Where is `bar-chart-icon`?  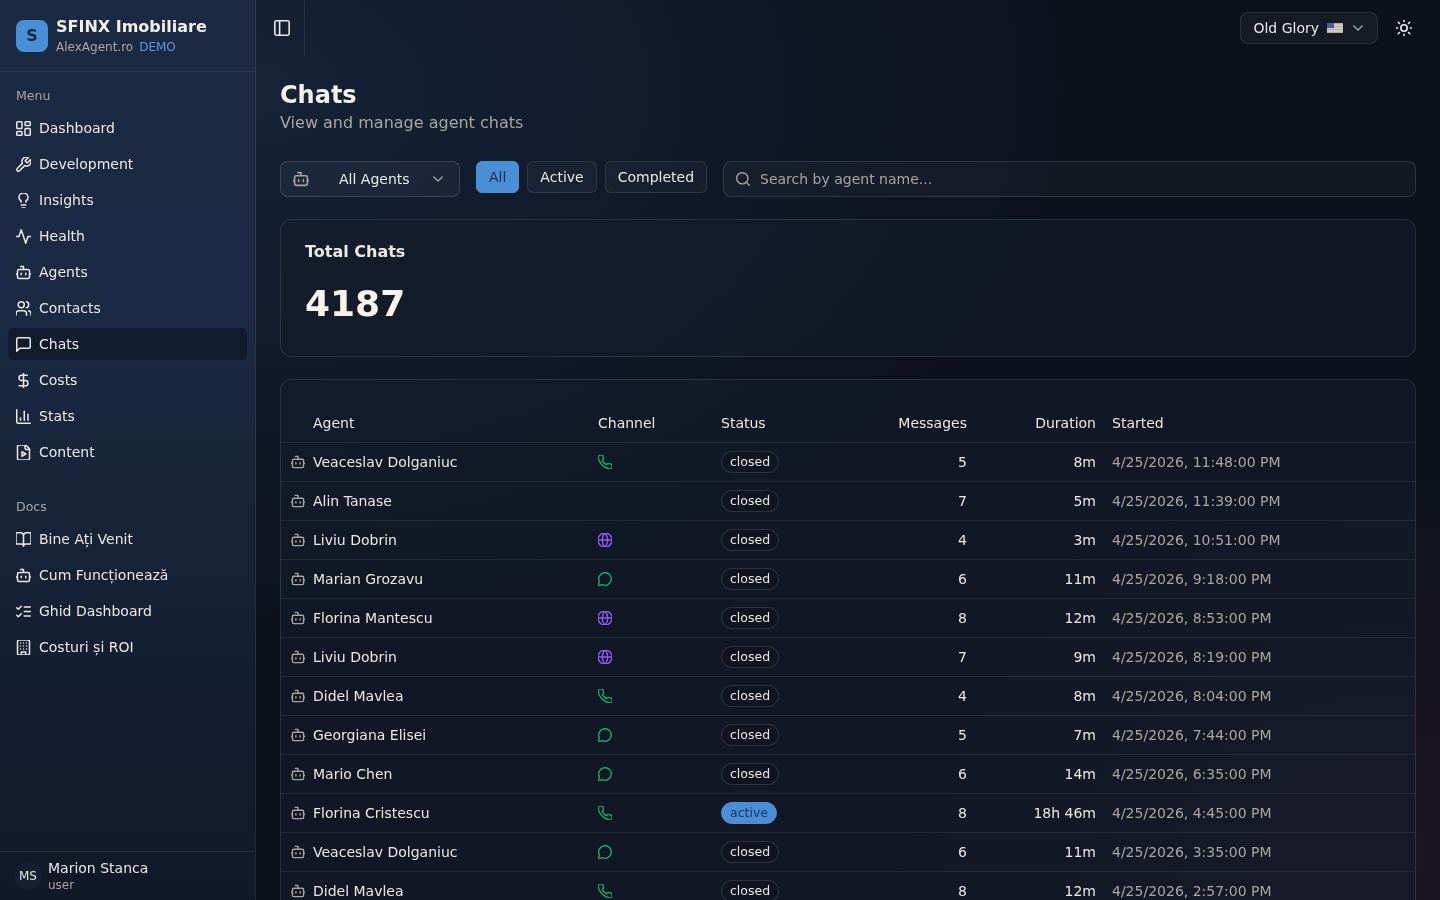 bar-chart-icon is located at coordinates (23, 416).